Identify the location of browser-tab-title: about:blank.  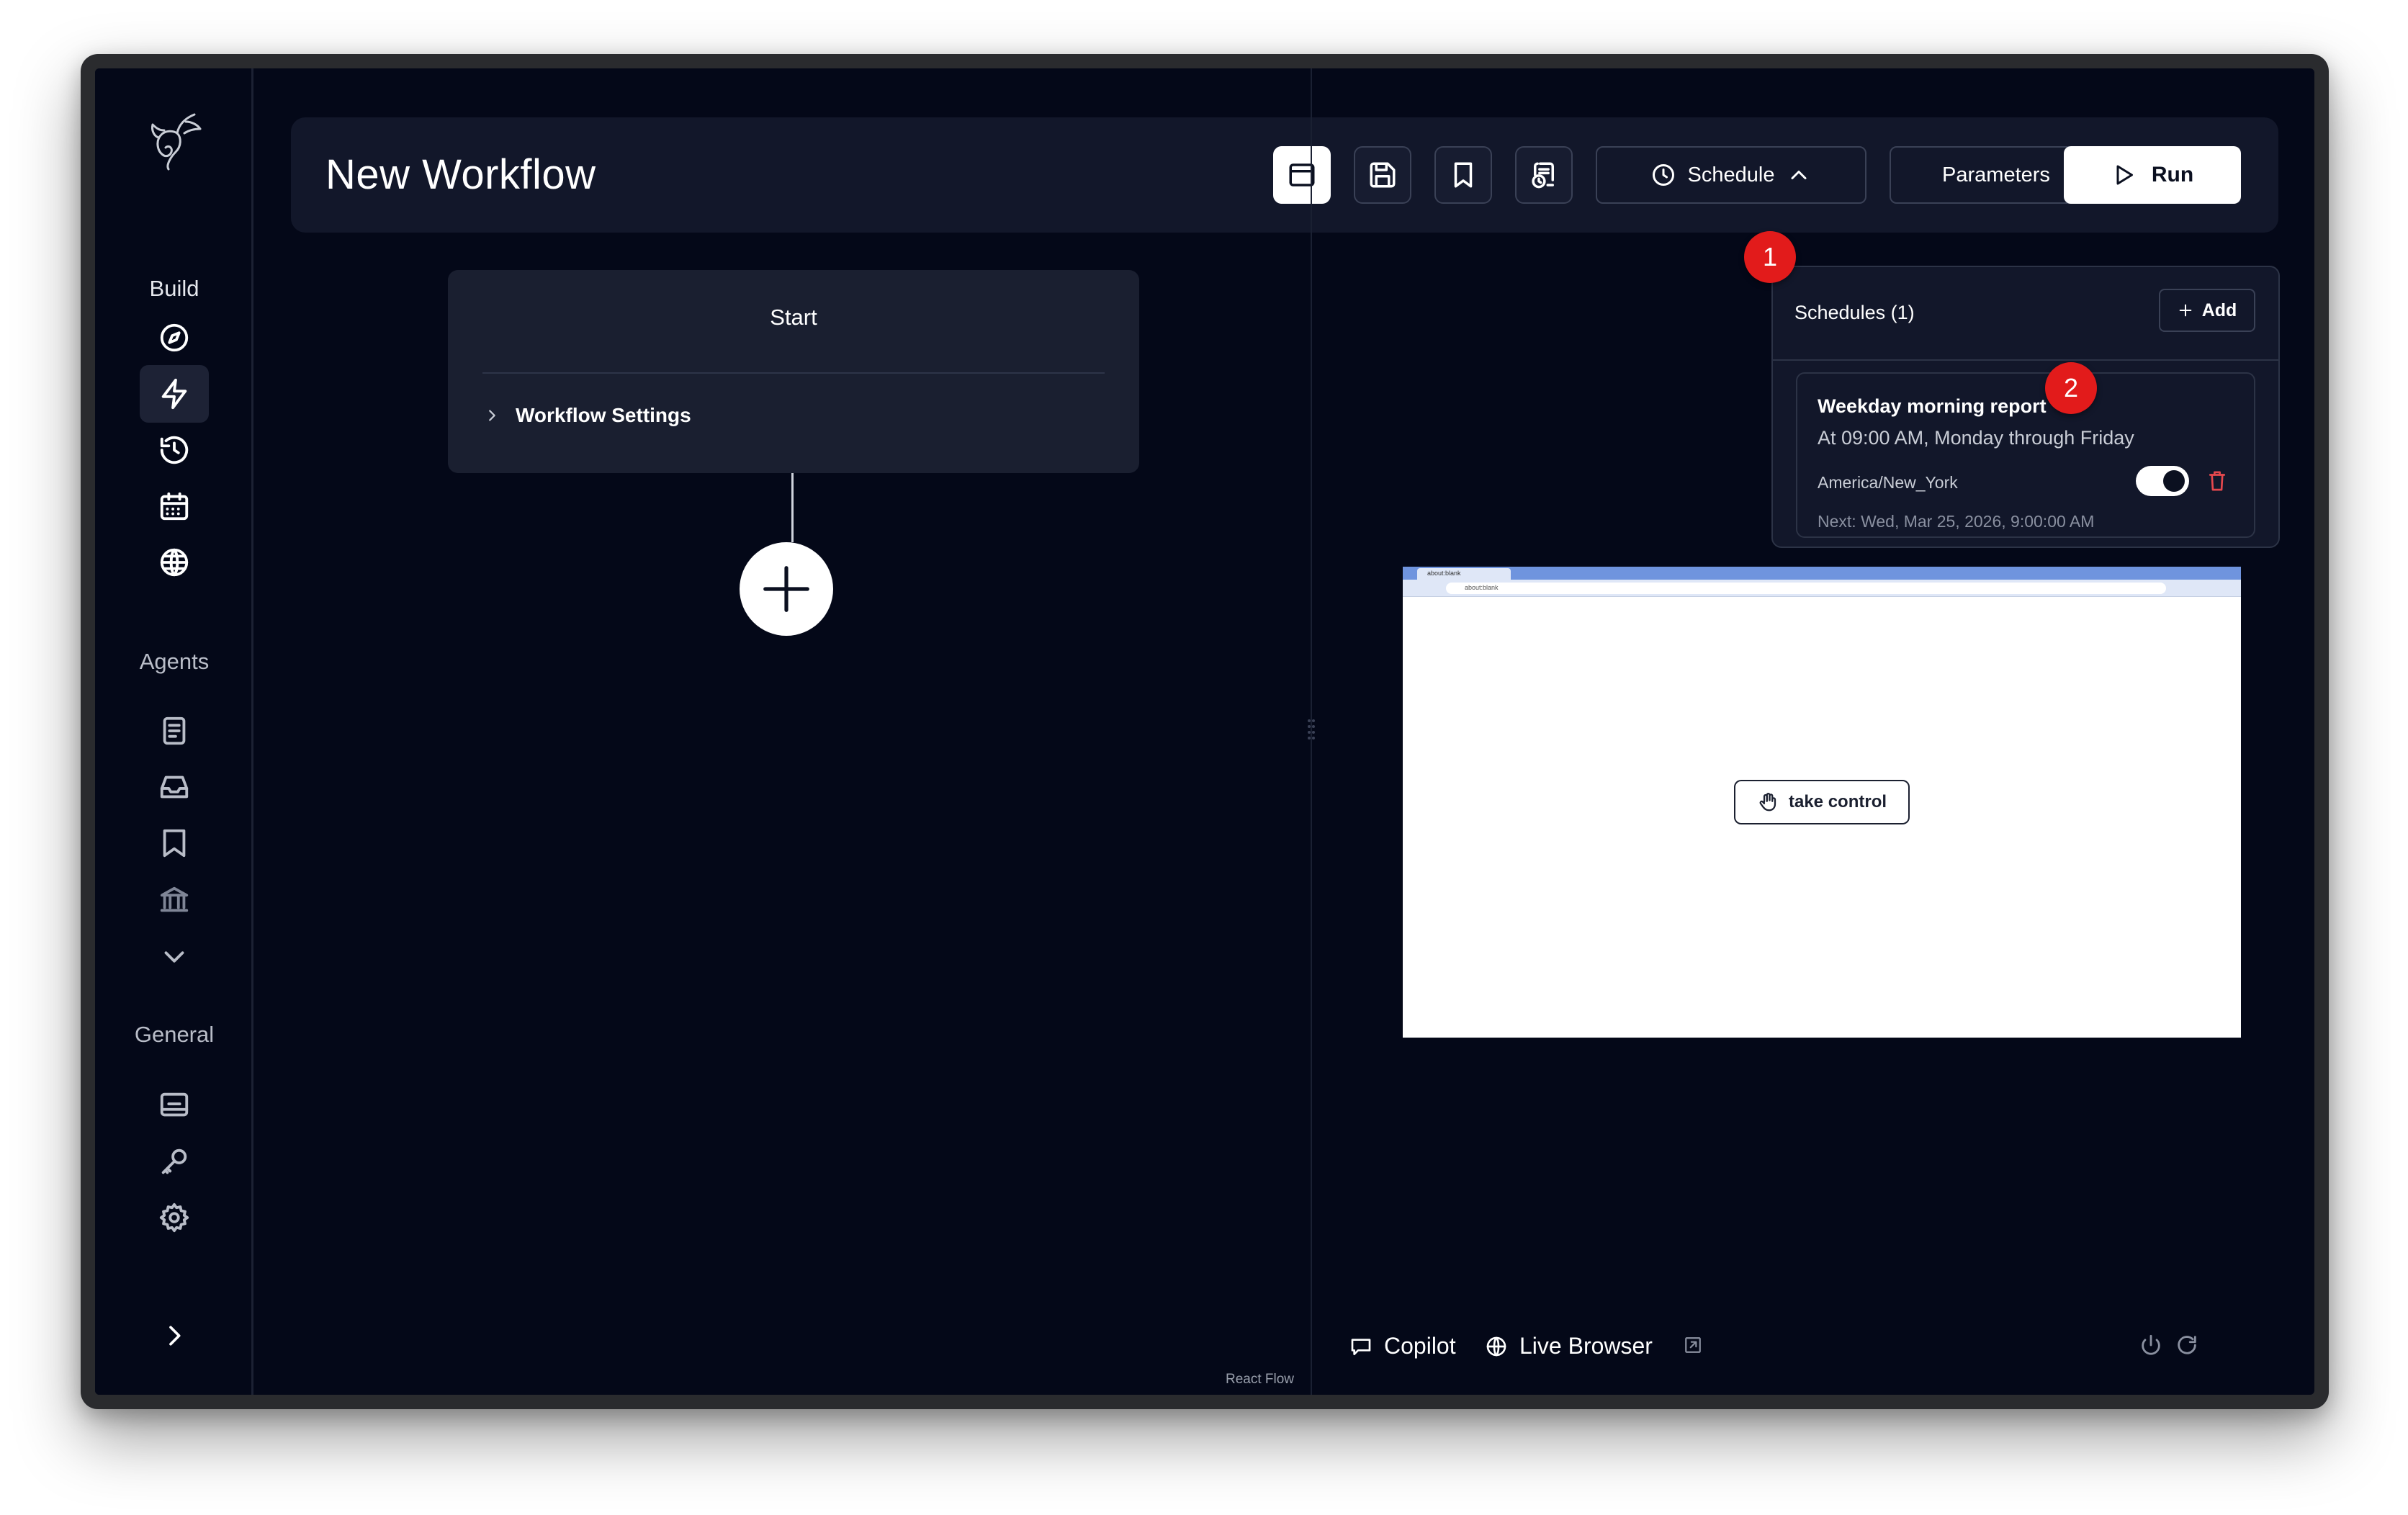
(1444, 573).